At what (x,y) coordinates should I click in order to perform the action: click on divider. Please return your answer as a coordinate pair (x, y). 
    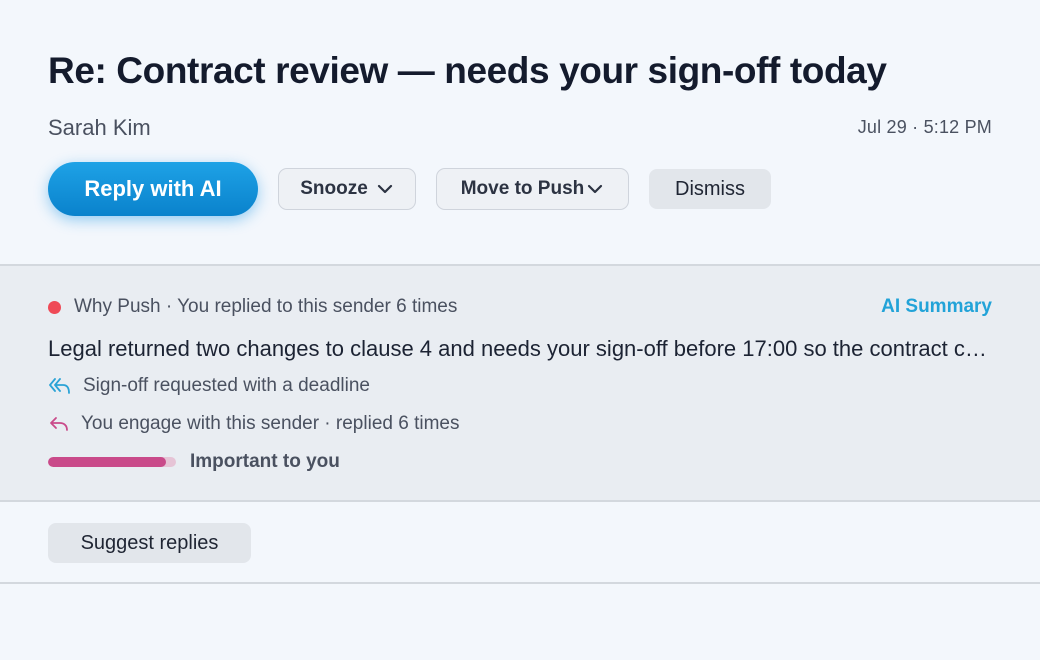
    Looking at the image, I should click on (520, 583).